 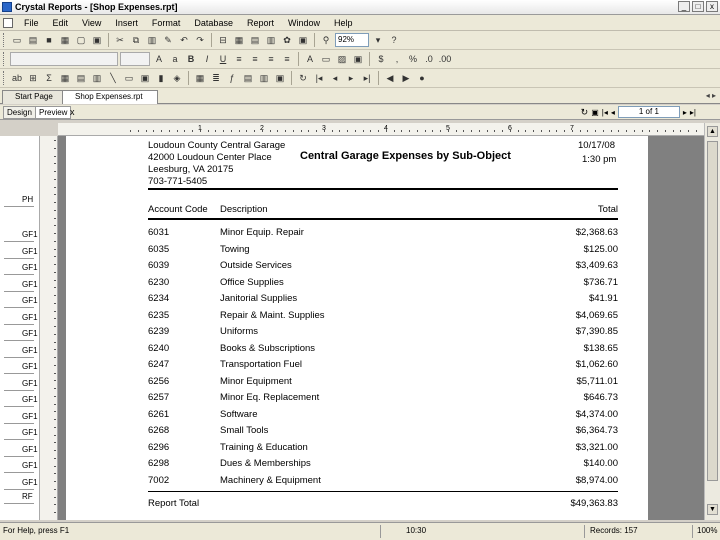 What do you see at coordinates (159, 59) in the screenshot?
I see `increase-font-icon: A` at bounding box center [159, 59].